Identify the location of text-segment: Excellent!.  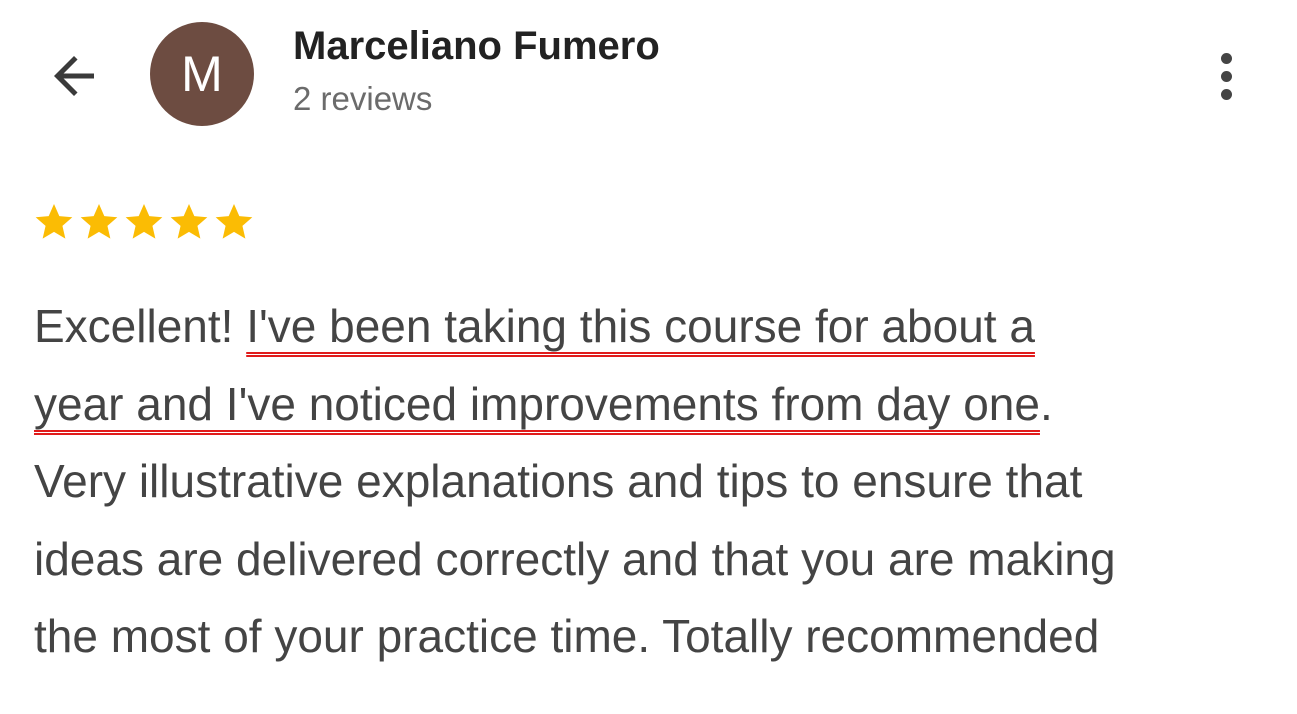
(140, 326).